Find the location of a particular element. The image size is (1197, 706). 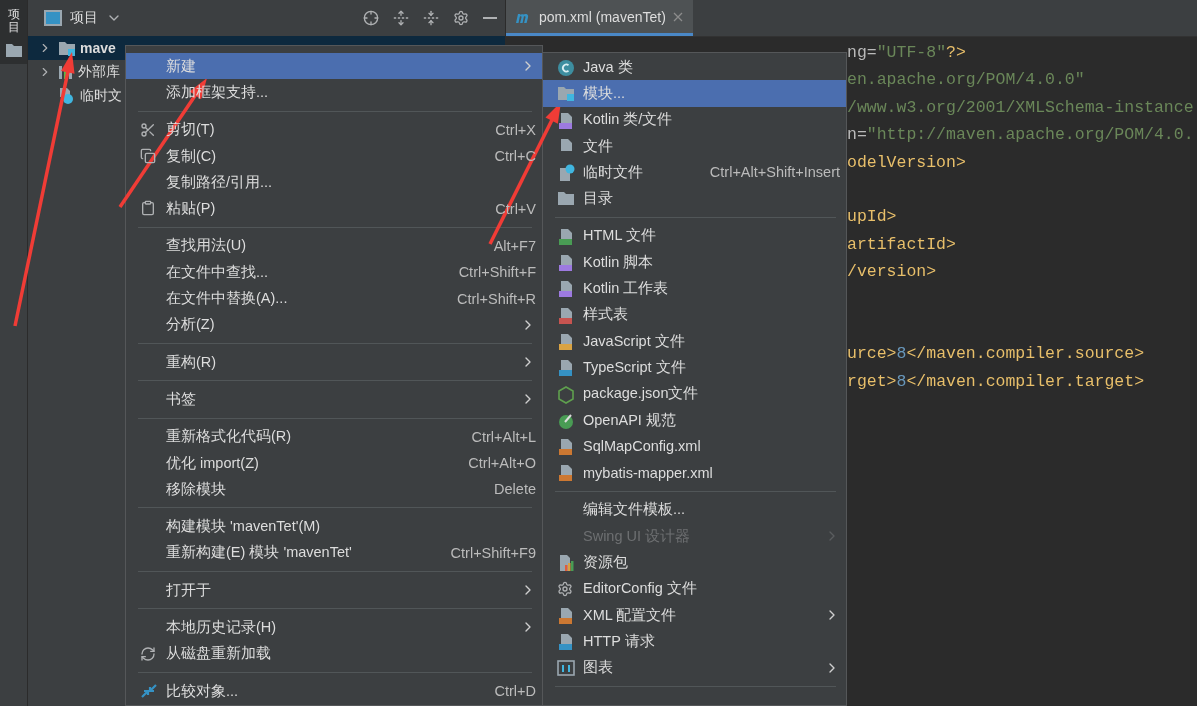

code-token: en.apache.org/POM/4.0.0" is located at coordinates (966, 80).